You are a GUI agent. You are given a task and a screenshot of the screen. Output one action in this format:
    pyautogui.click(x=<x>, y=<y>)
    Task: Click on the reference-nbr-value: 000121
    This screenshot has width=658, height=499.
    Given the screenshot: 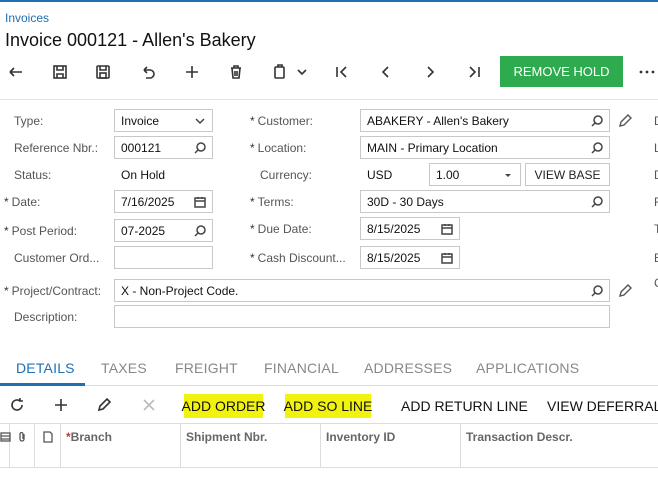 What is the action you would take?
    pyautogui.click(x=141, y=147)
    